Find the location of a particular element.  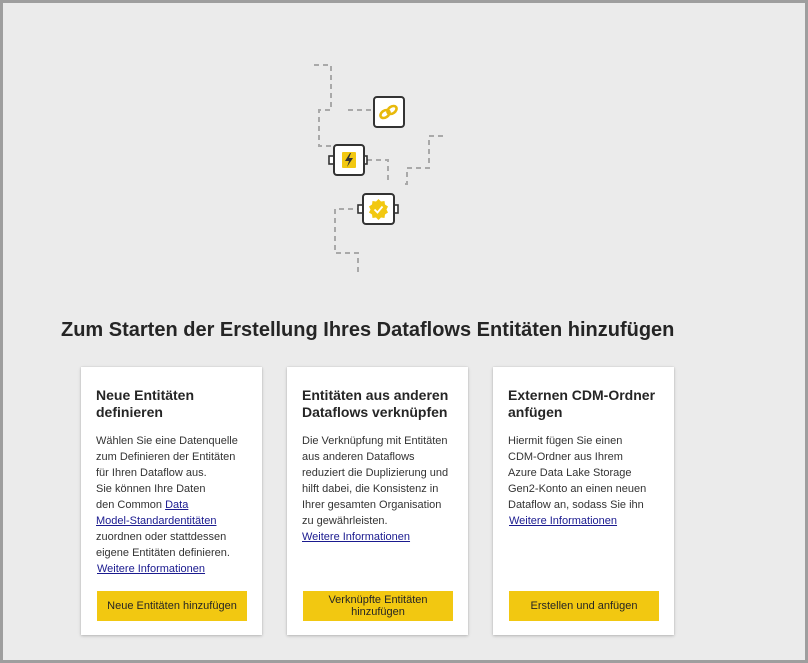

card-text-line: Sie können Ihre Daten is located at coordinates (151, 489).